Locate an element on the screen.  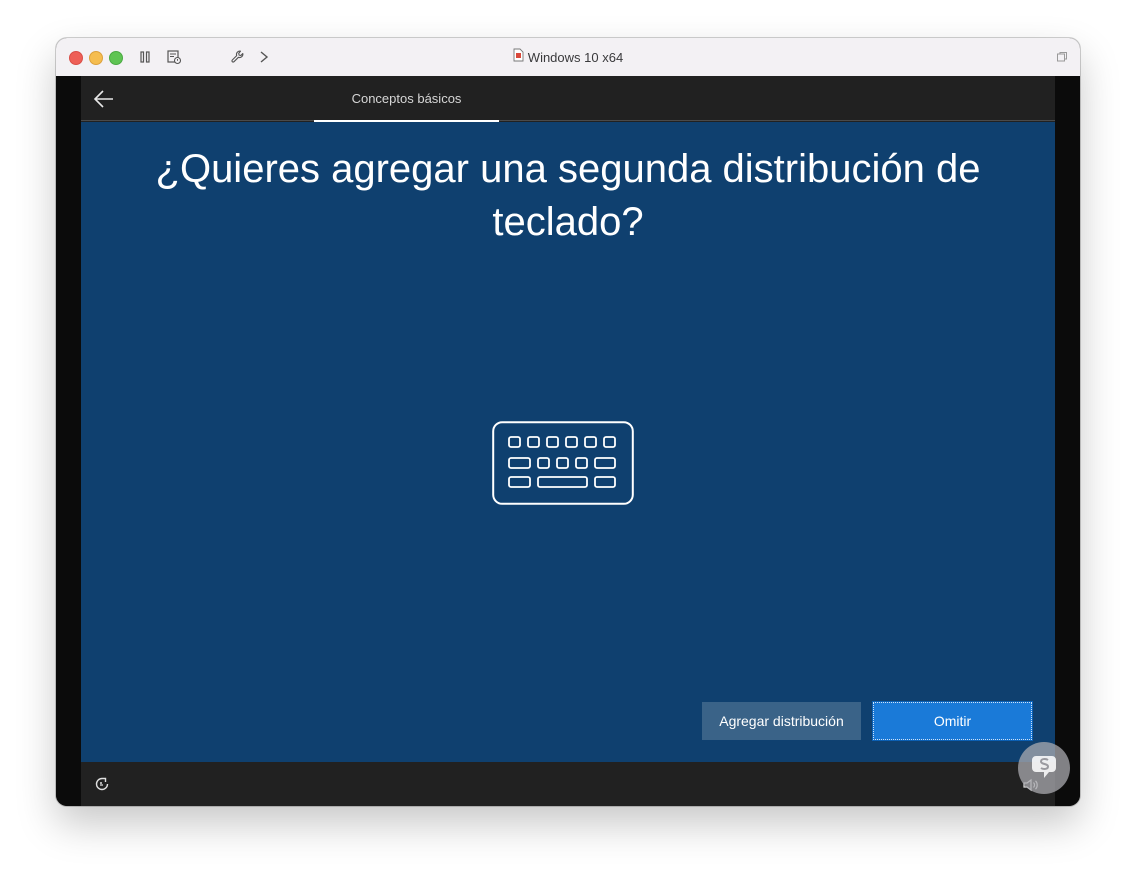
header-divider is located at coordinates (568, 120).